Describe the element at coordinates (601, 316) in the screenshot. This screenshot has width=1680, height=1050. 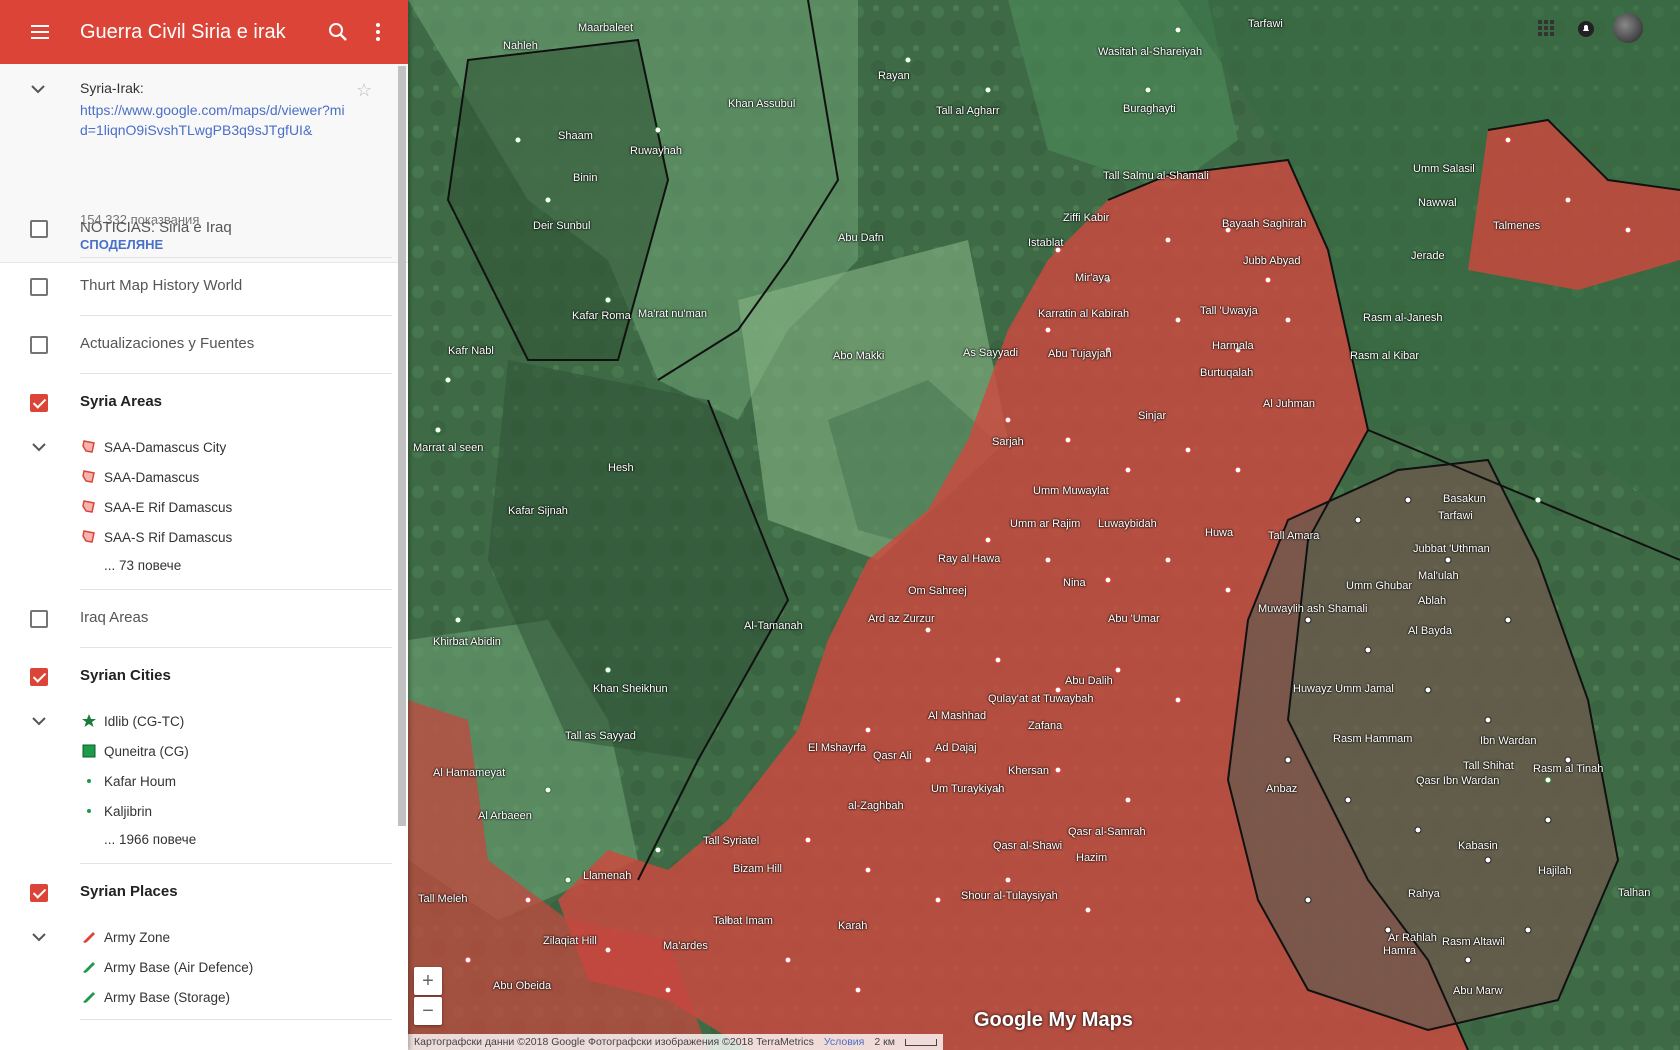
I see `map-label: Kafar Roma` at that location.